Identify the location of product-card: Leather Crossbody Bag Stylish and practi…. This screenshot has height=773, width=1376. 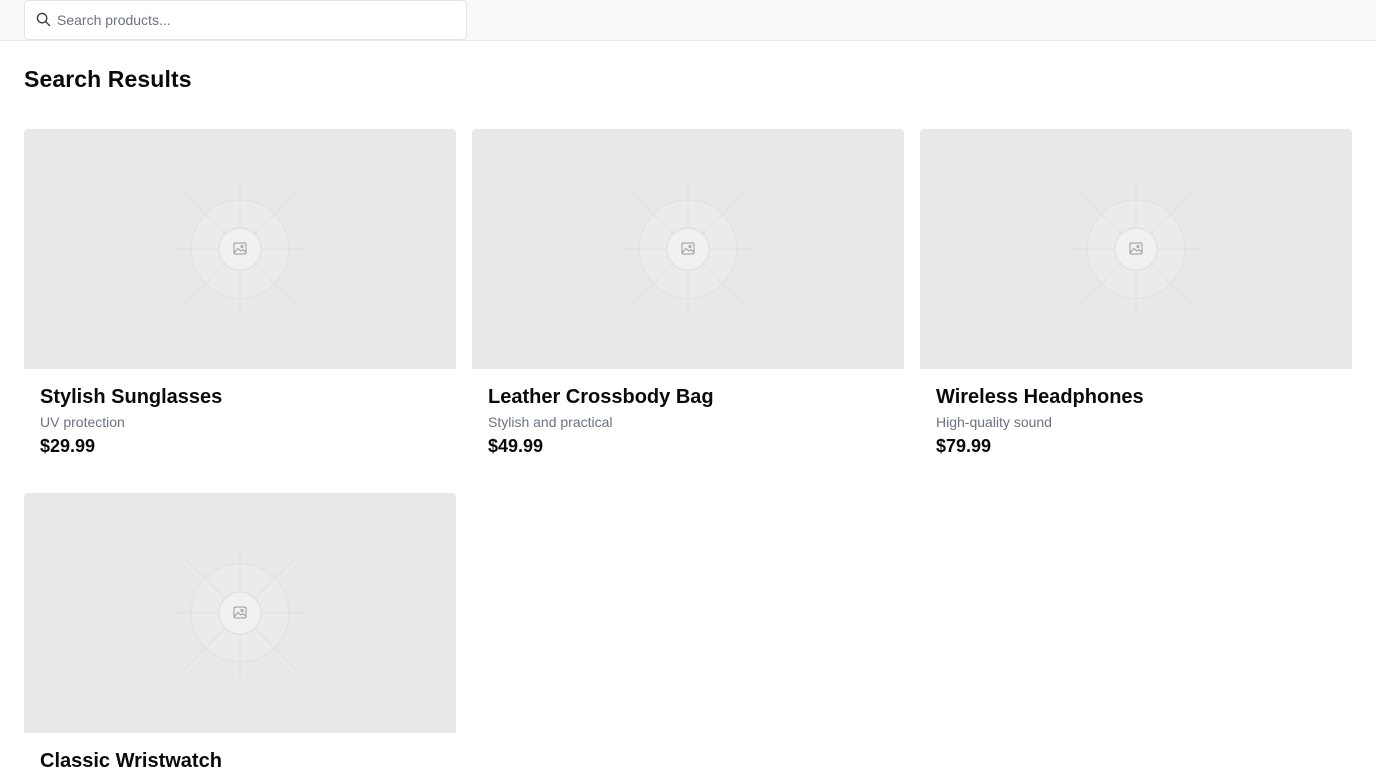
(688, 292).